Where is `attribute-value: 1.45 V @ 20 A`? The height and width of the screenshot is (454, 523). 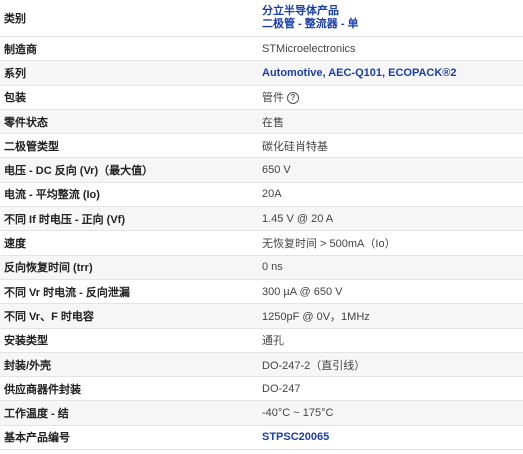 attribute-value: 1.45 V @ 20 A is located at coordinates (390, 219).